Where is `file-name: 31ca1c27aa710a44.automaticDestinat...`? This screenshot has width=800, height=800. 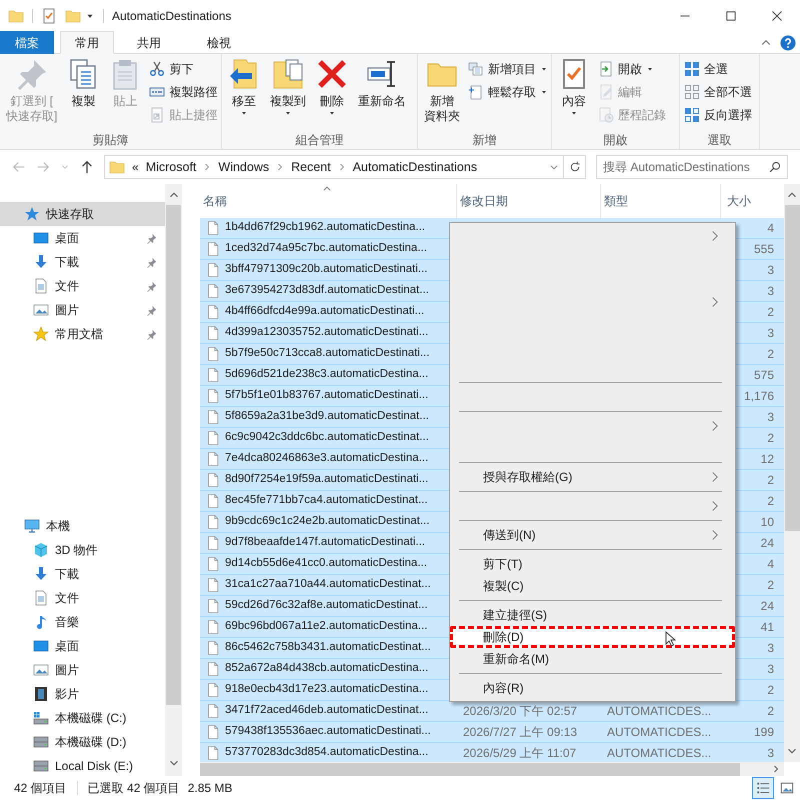
file-name: 31ca1c27aa710a44.automaticDestinat... is located at coordinates (328, 584).